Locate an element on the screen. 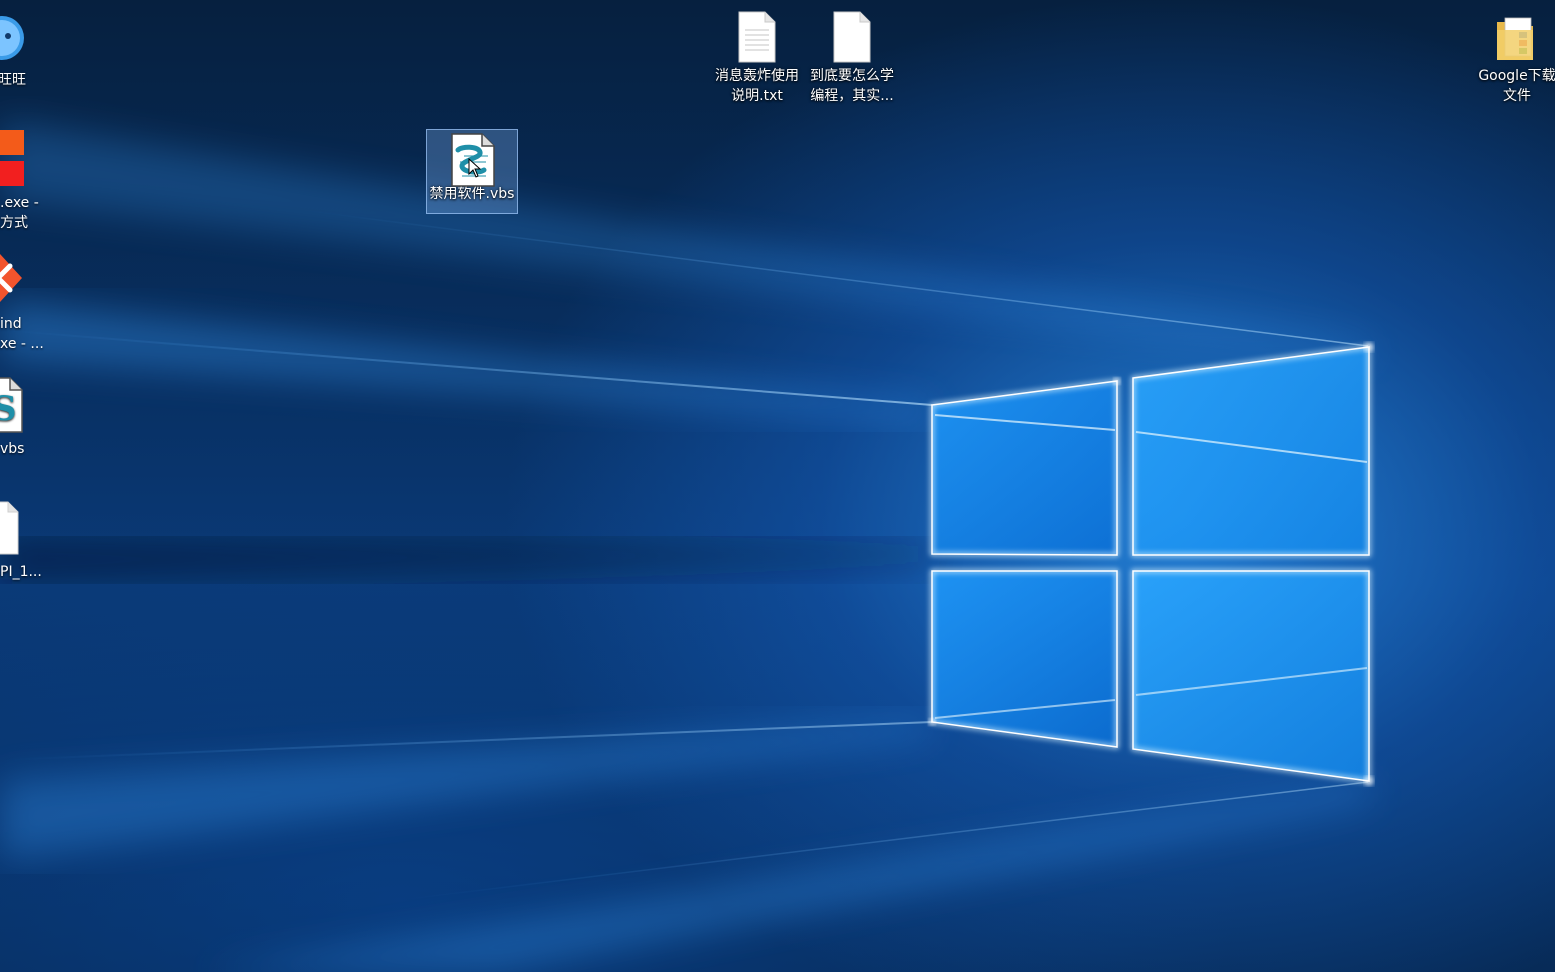 The height and width of the screenshot is (972, 1555). desktop-icon-label: 消息轰炸使用 is located at coordinates (757, 76).